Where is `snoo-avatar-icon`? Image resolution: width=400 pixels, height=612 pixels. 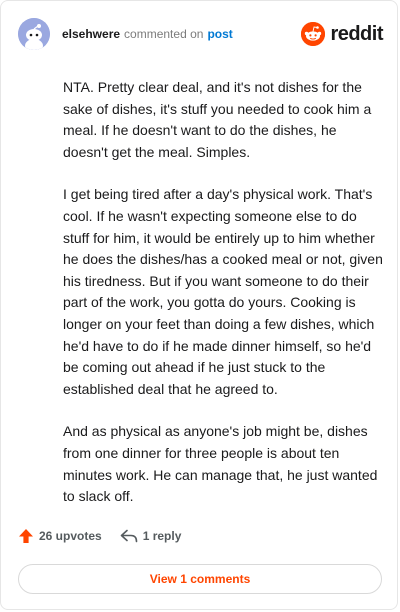
snoo-avatar-icon is located at coordinates (34, 34).